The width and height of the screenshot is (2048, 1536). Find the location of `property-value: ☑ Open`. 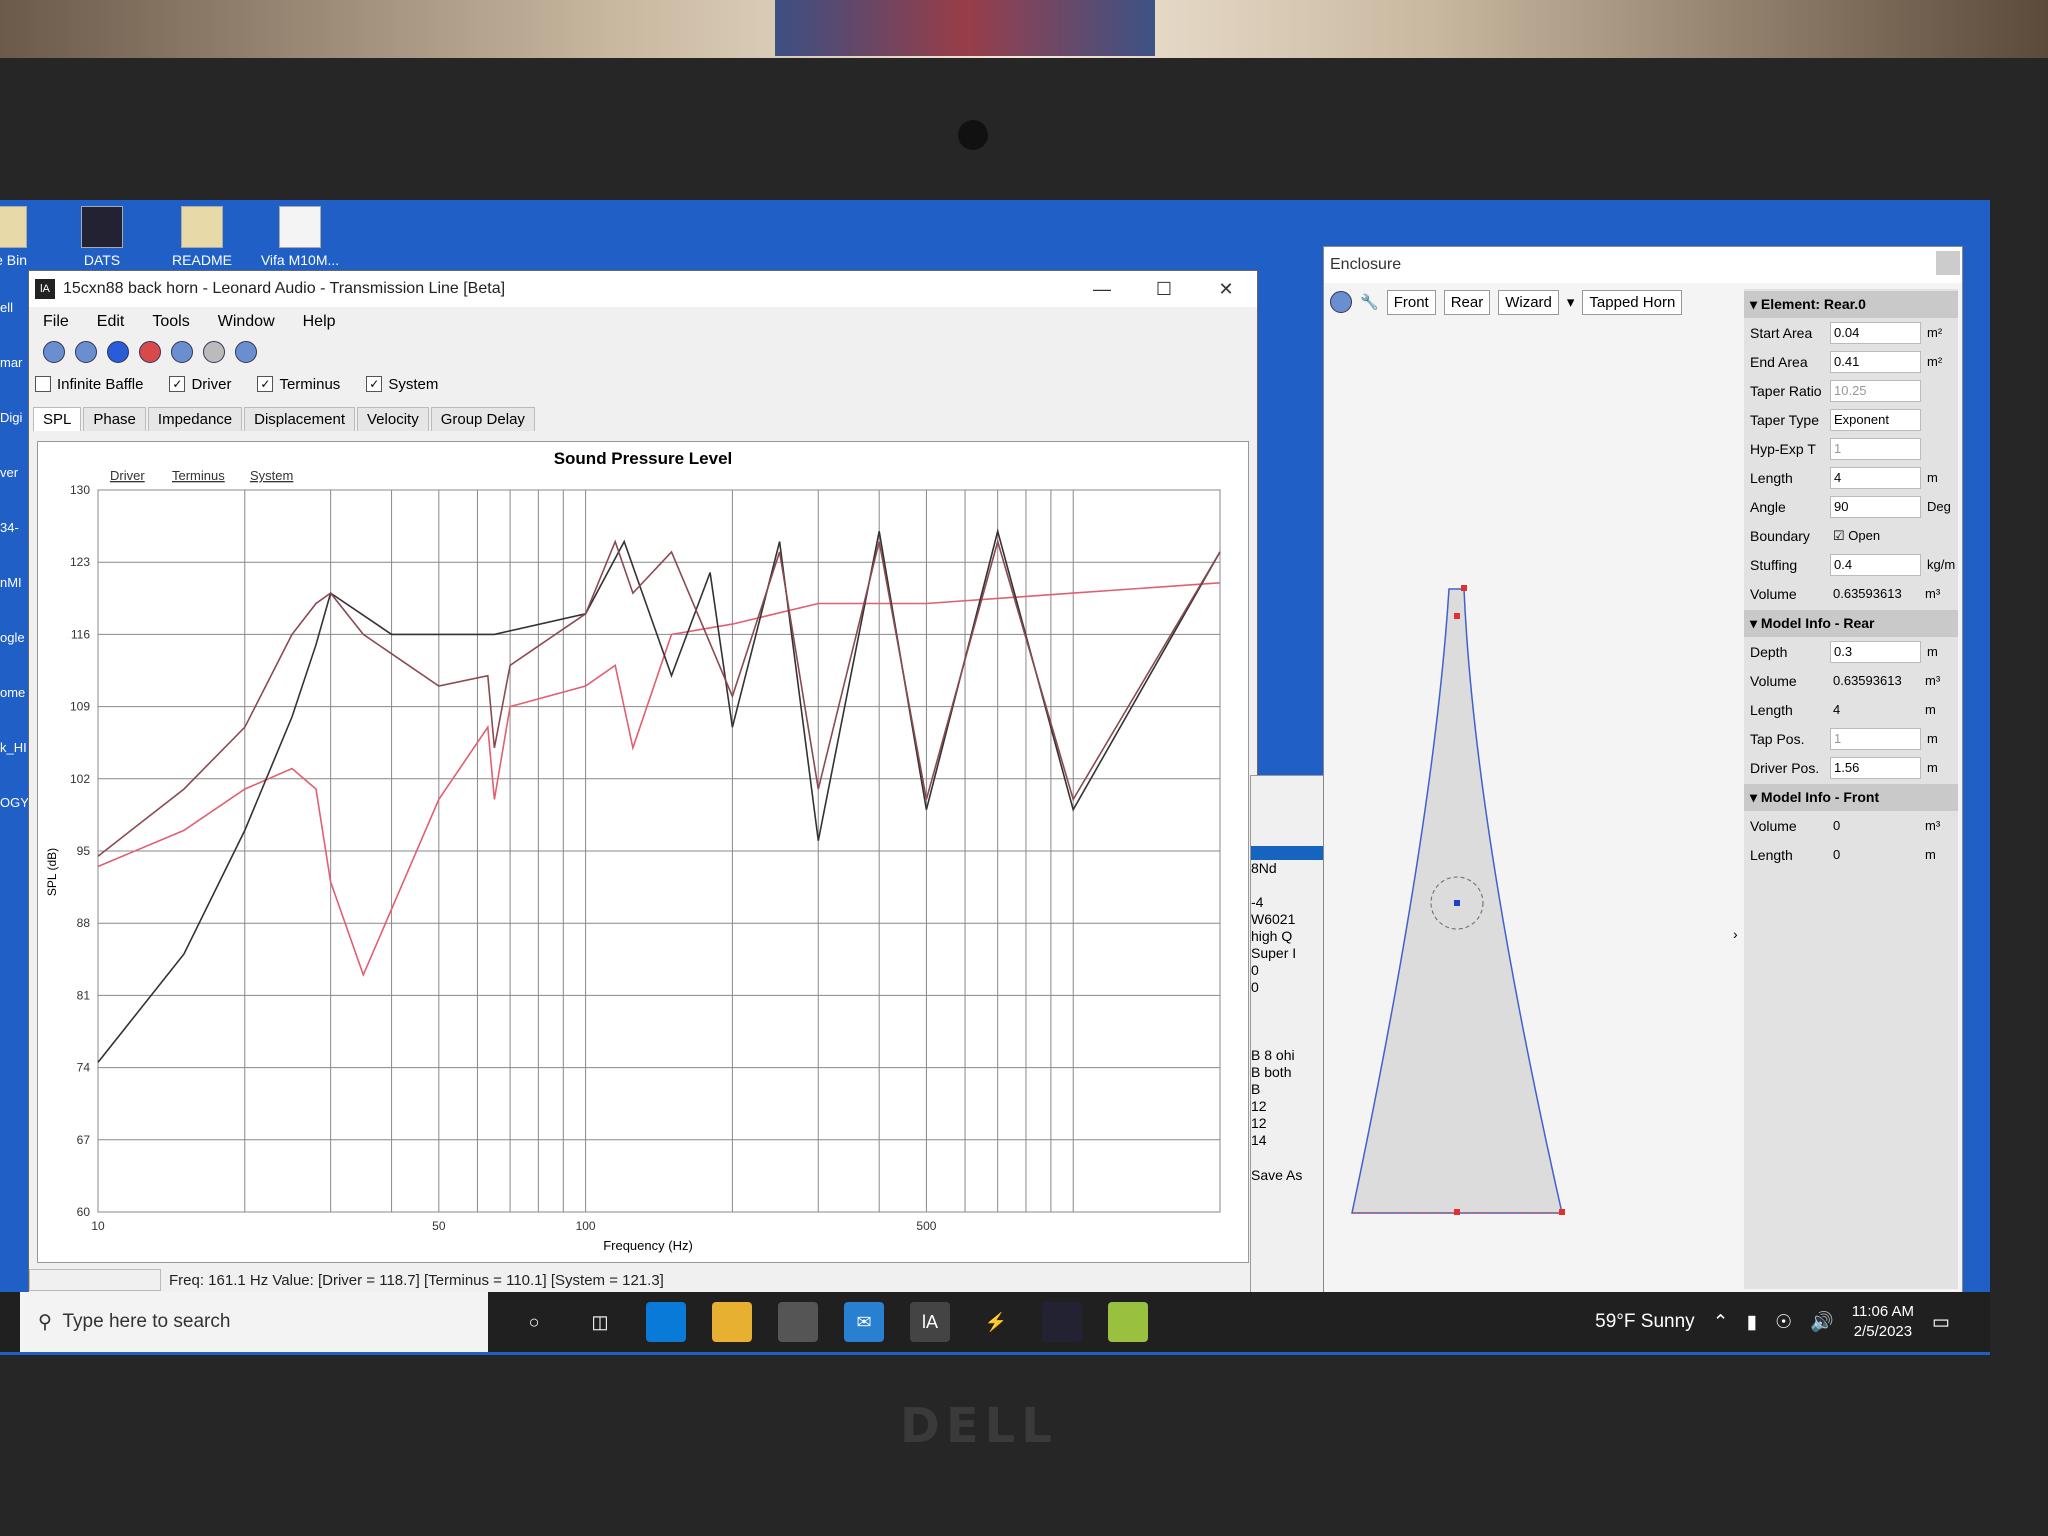

property-value: ☑ Open is located at coordinates (1874, 536).